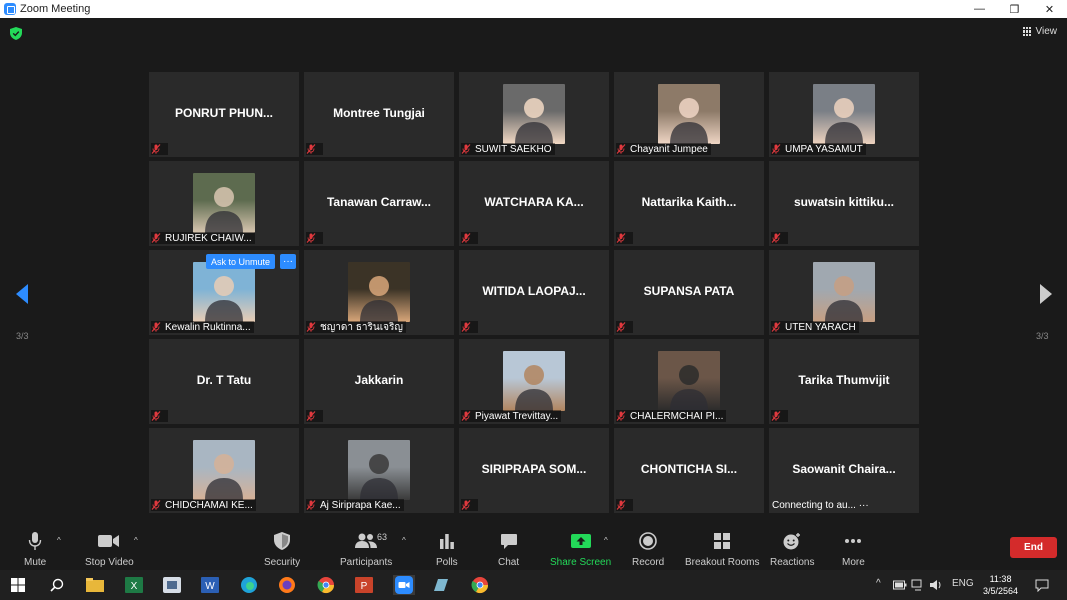 The image size is (1067, 600). Describe the element at coordinates (59, 540) in the screenshot. I see `audio-options-caret-icon: ^` at that location.